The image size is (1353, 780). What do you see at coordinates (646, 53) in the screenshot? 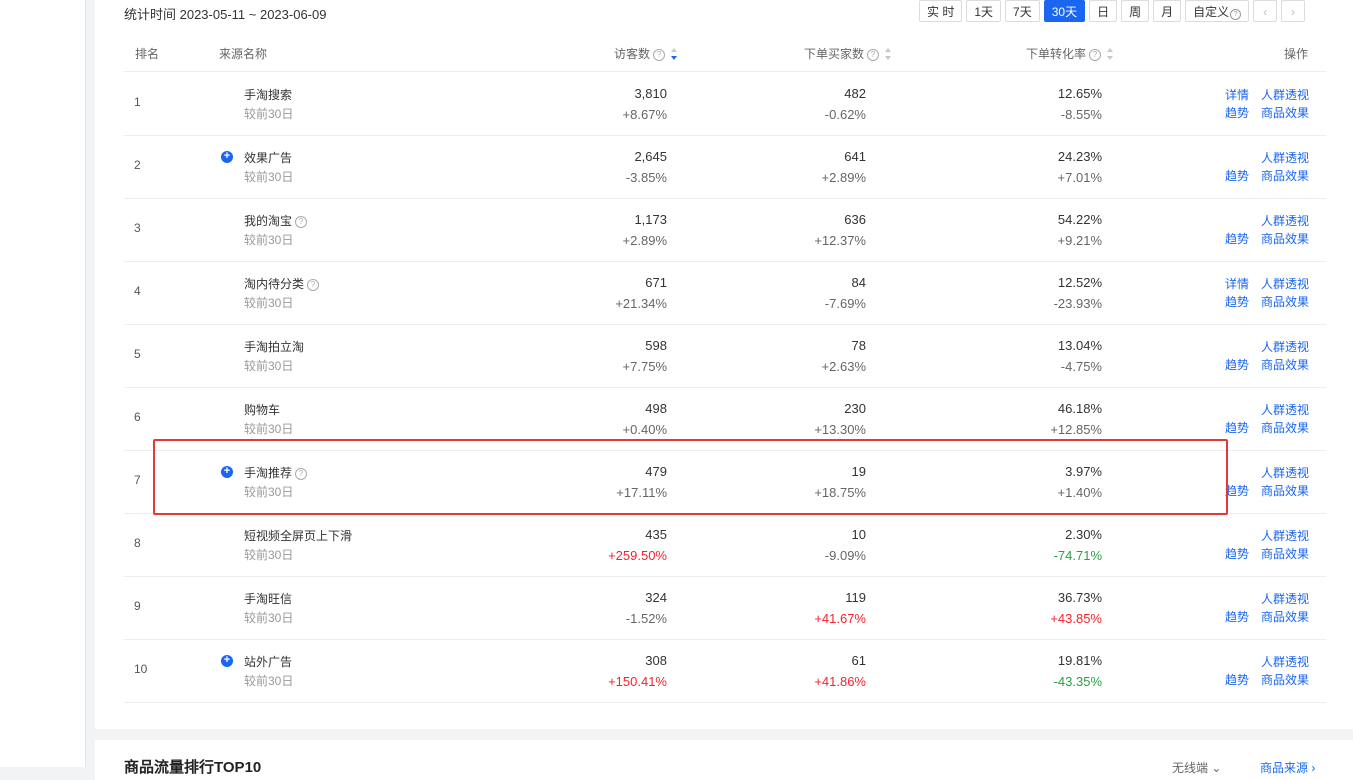
I see `header-visitors: 访客数?` at bounding box center [646, 53].